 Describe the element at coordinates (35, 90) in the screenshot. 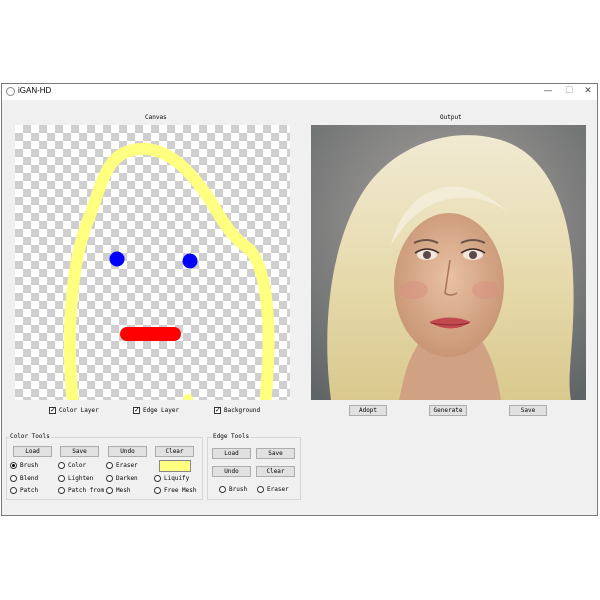

I see `window-title: iGAN-HD` at that location.